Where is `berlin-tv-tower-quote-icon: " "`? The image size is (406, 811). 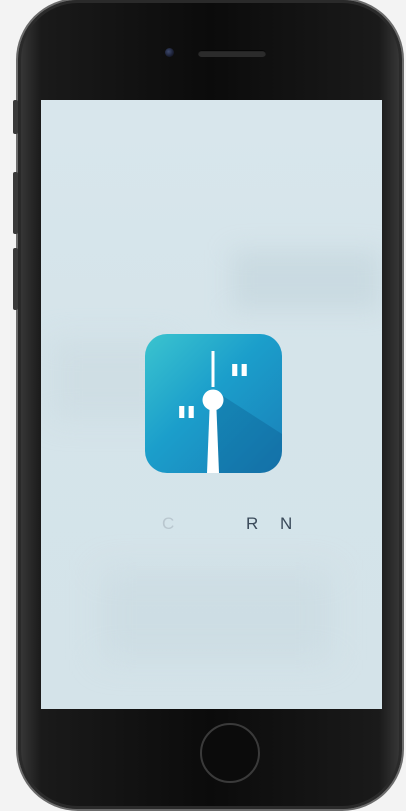 berlin-tv-tower-quote-icon: " " is located at coordinates (228, 412).